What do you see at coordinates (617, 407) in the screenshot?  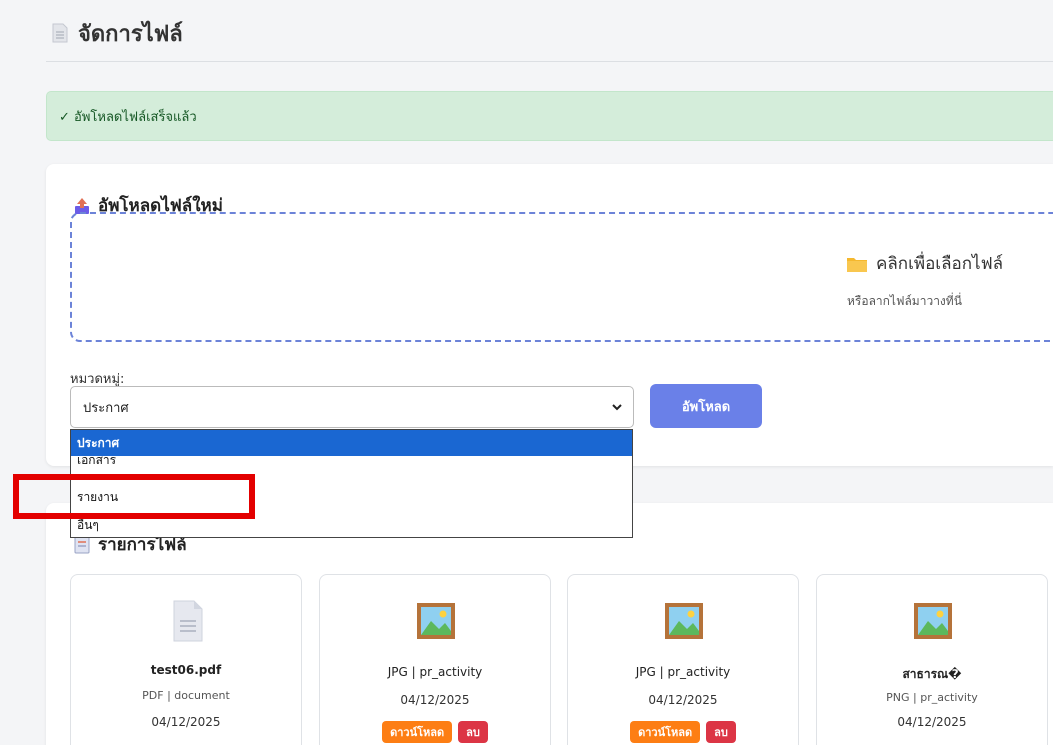 I see `chevron-down-icon` at bounding box center [617, 407].